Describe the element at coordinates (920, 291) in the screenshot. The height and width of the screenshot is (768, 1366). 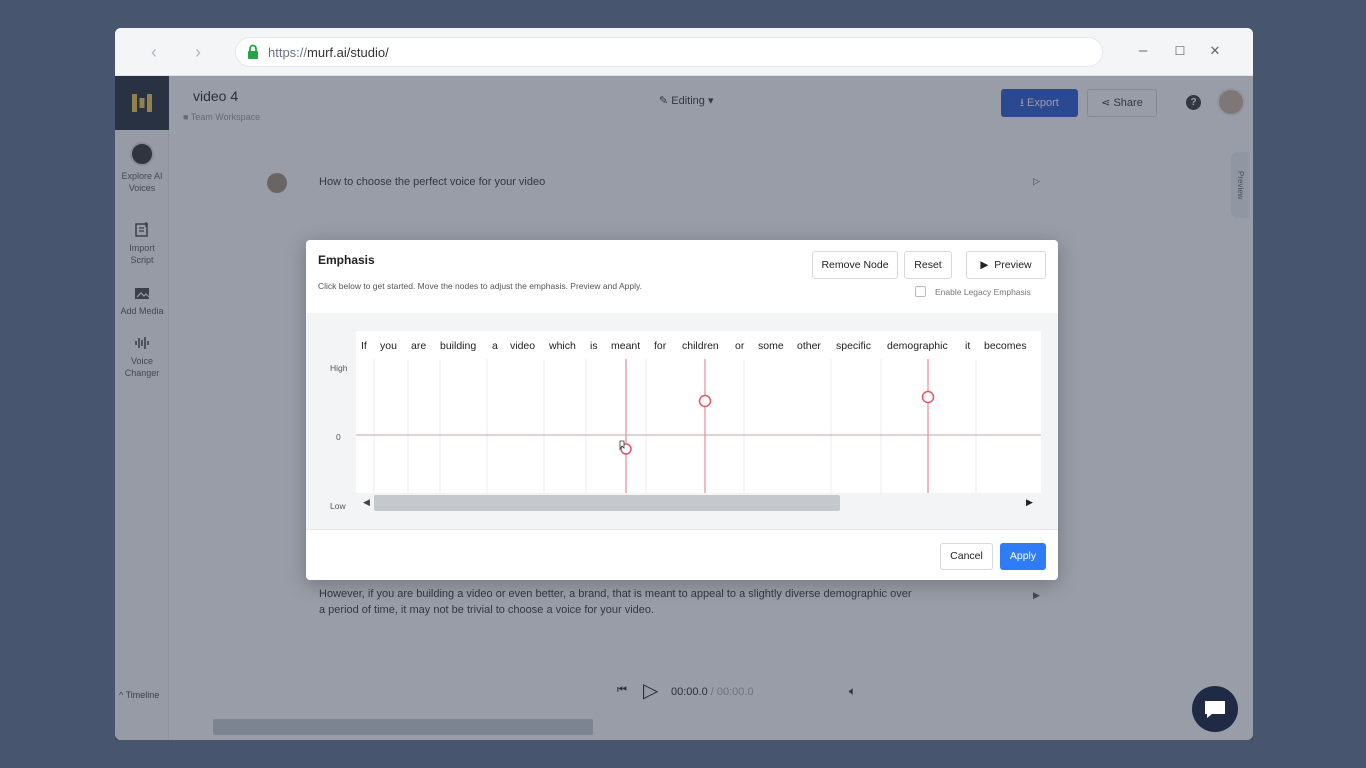
I see `legacy-emphasis-checkbox` at that location.